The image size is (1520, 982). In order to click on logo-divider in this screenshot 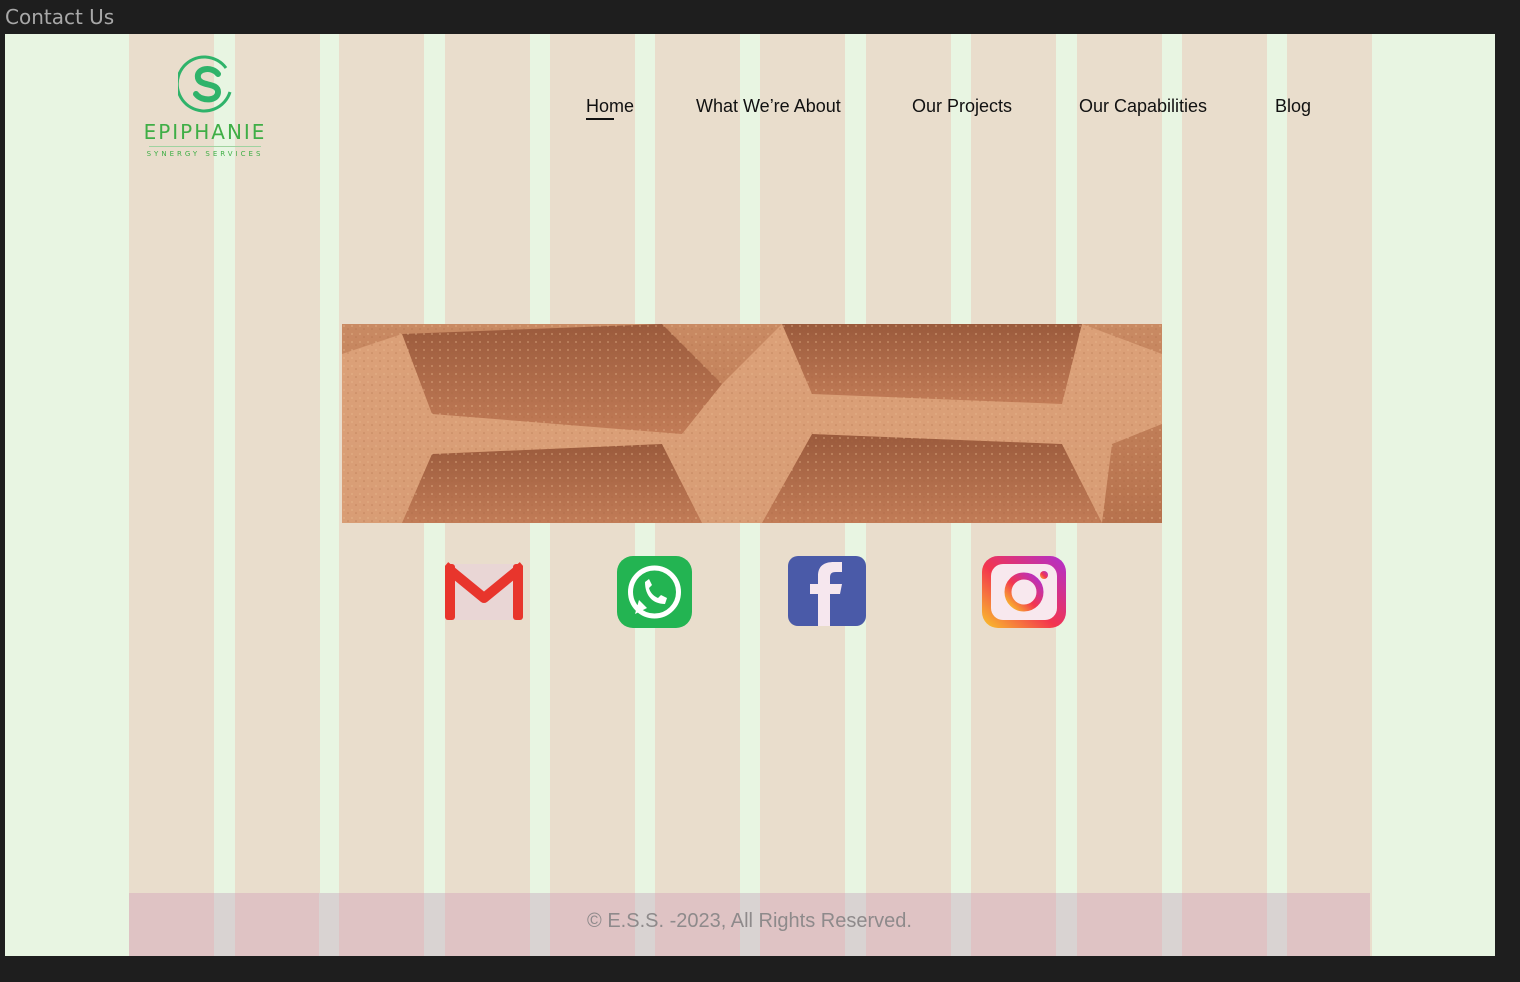, I will do `click(205, 146)`.